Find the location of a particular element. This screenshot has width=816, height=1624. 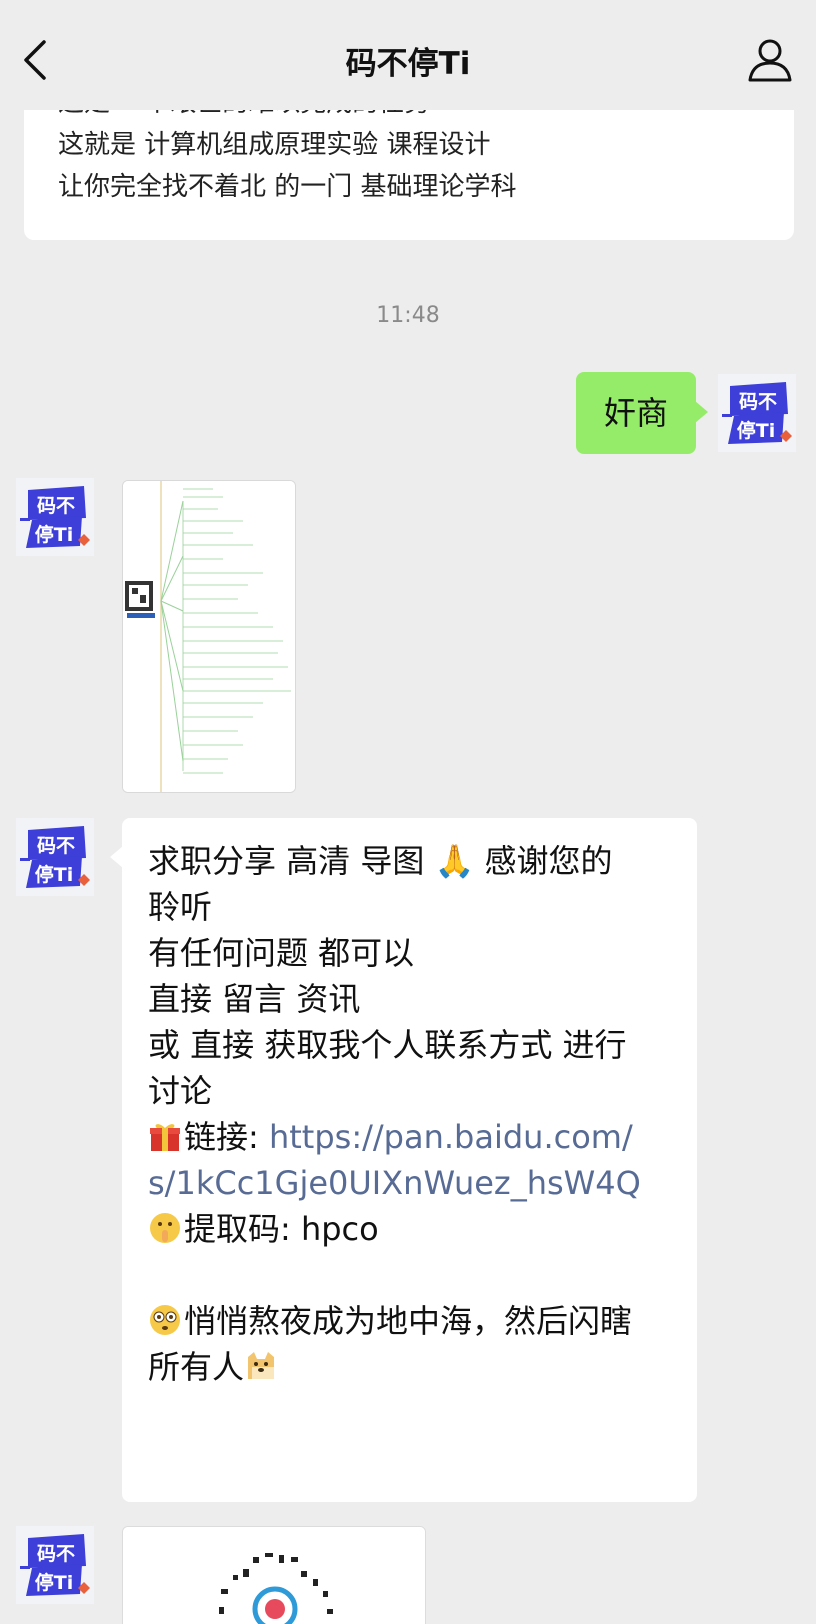

link-line: 链接: https://pan.baidu.com/ is located at coordinates (410, 1137).